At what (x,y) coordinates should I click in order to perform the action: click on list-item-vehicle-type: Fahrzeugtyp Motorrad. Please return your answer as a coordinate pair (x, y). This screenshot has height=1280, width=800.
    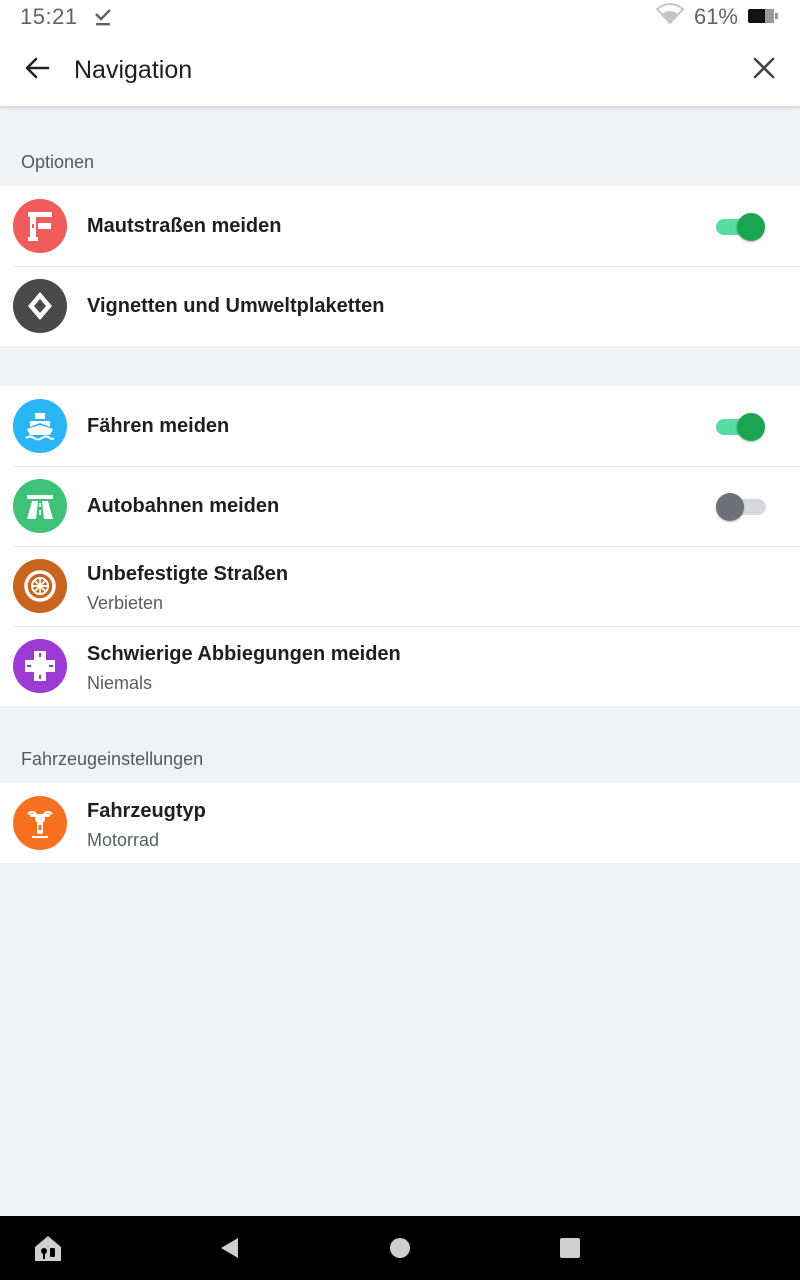
    Looking at the image, I should click on (400, 823).